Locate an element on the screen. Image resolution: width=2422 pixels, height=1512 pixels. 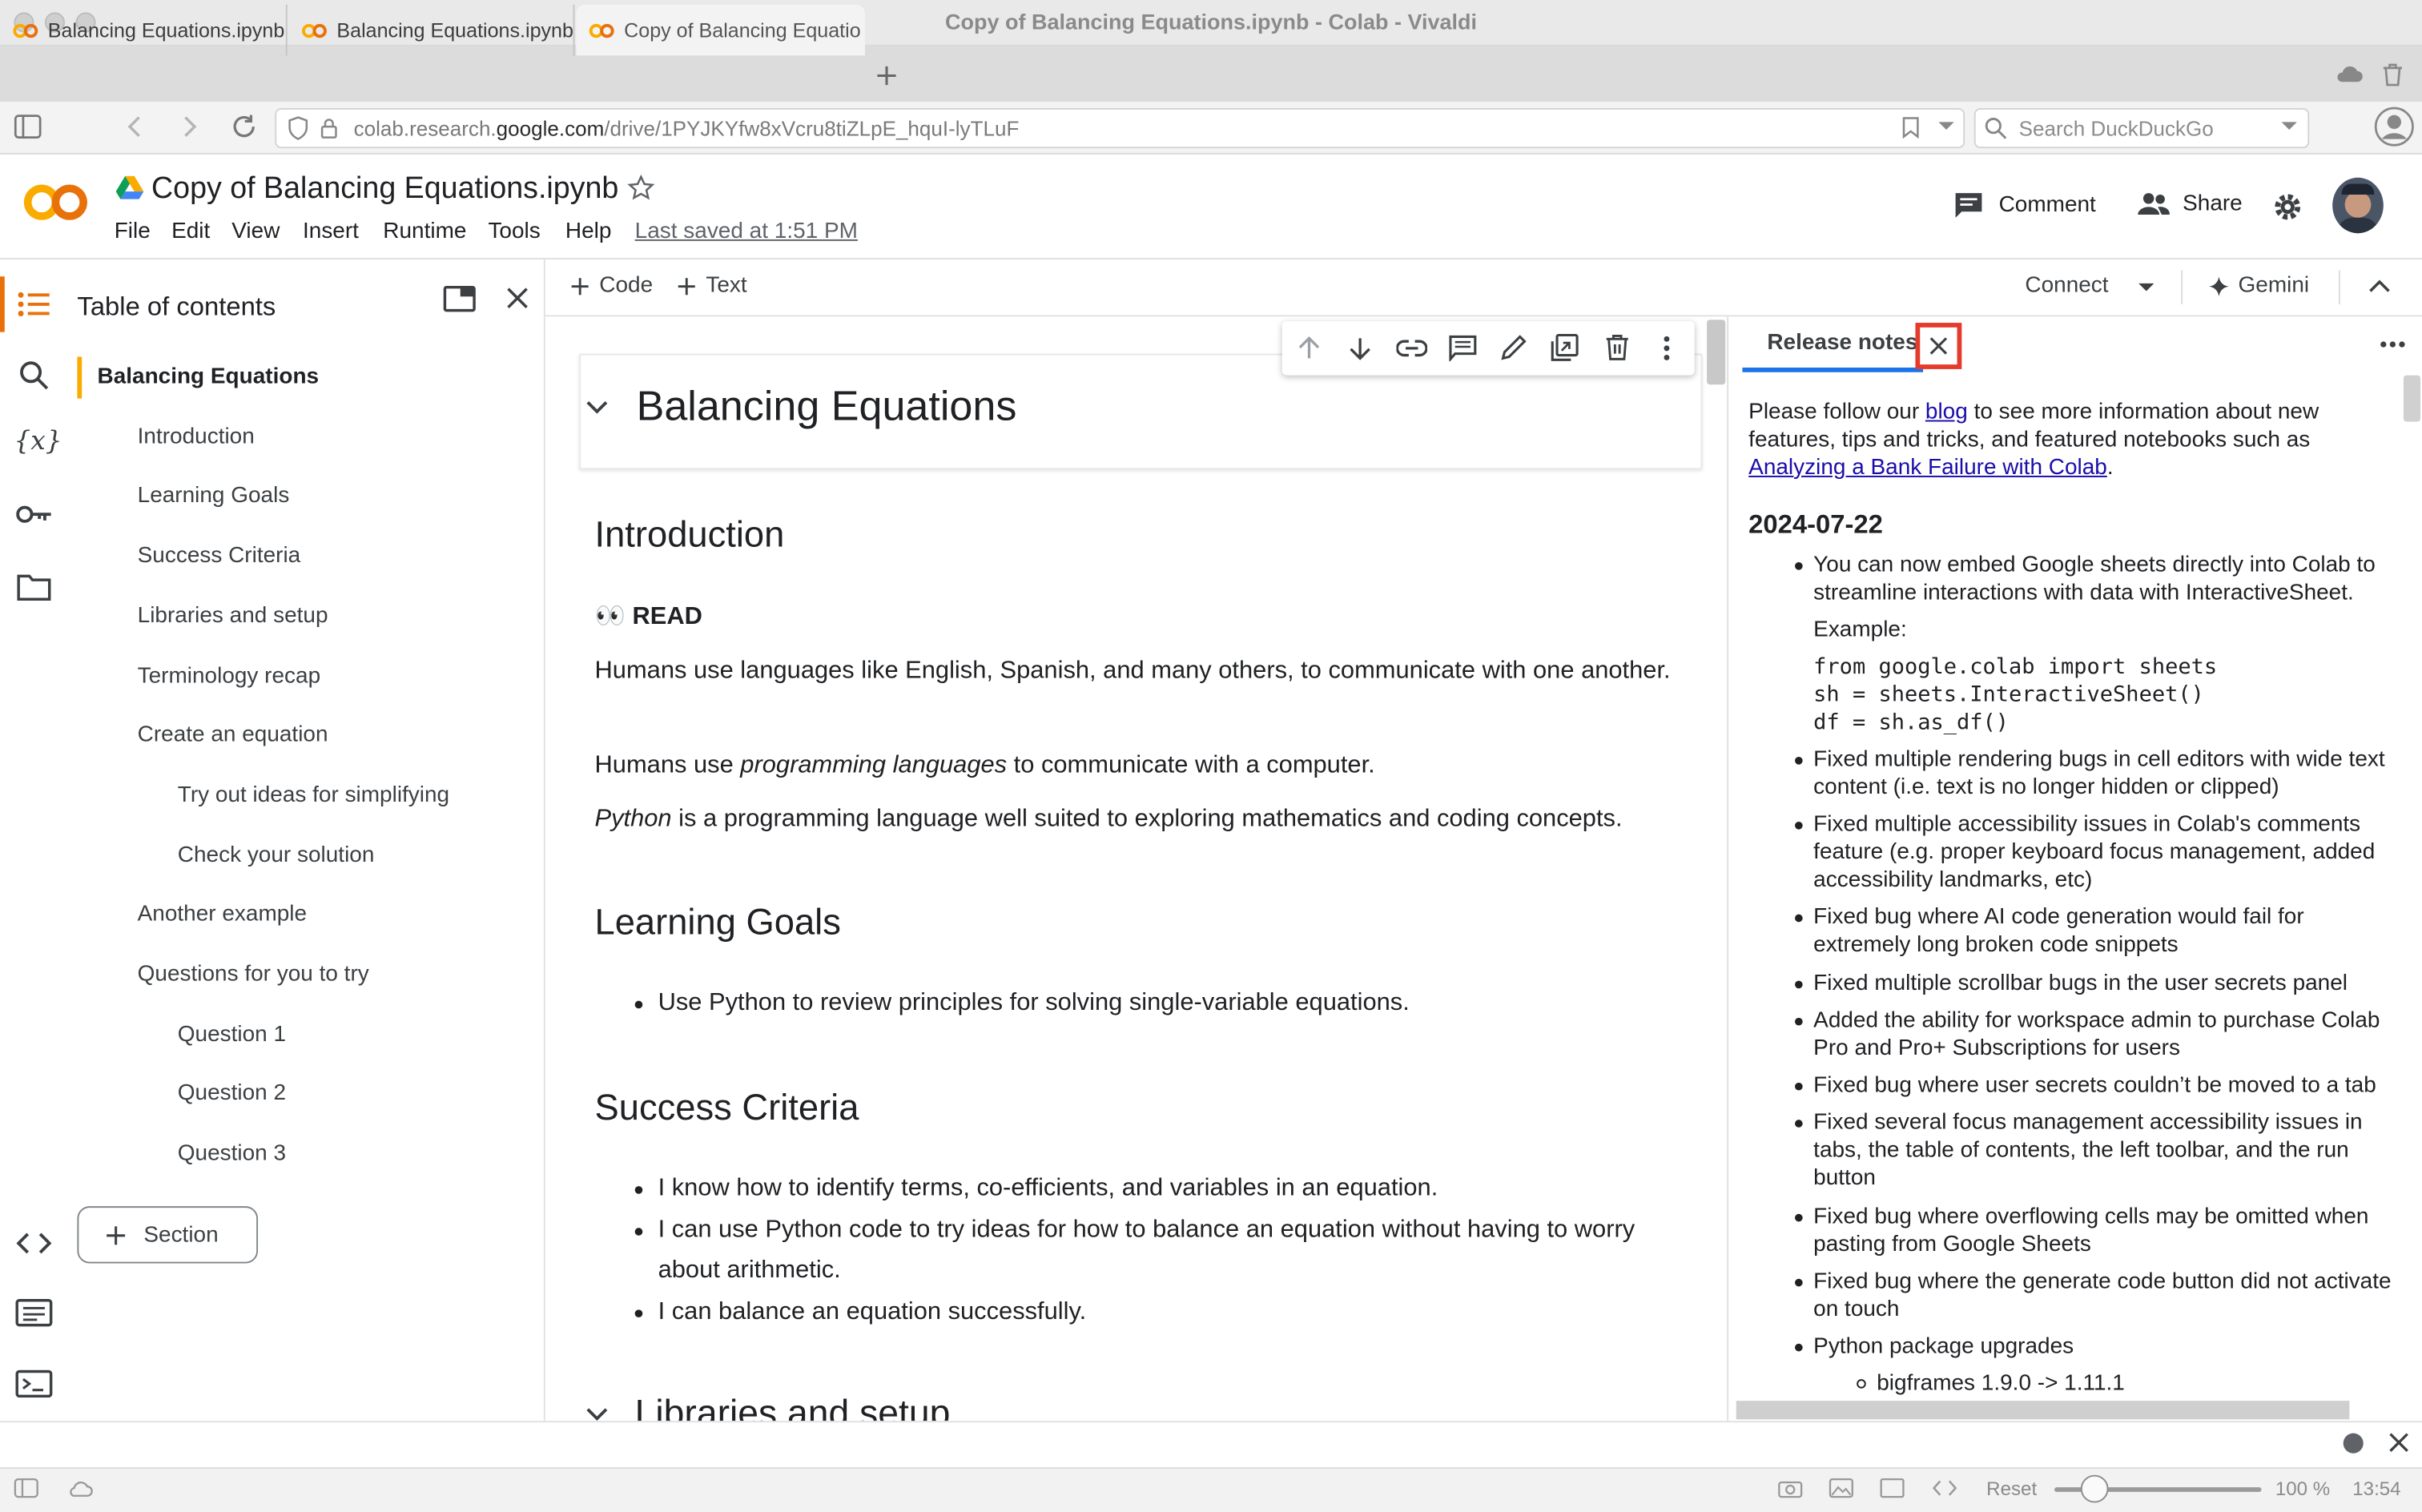
blog-link: blog is located at coordinates (1946, 412).